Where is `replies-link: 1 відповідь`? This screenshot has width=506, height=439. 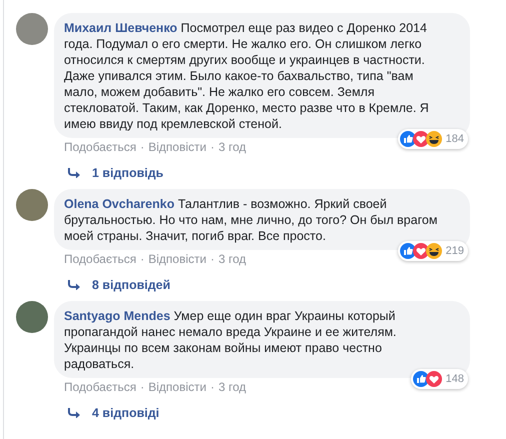
replies-link: 1 відповідь is located at coordinates (116, 173).